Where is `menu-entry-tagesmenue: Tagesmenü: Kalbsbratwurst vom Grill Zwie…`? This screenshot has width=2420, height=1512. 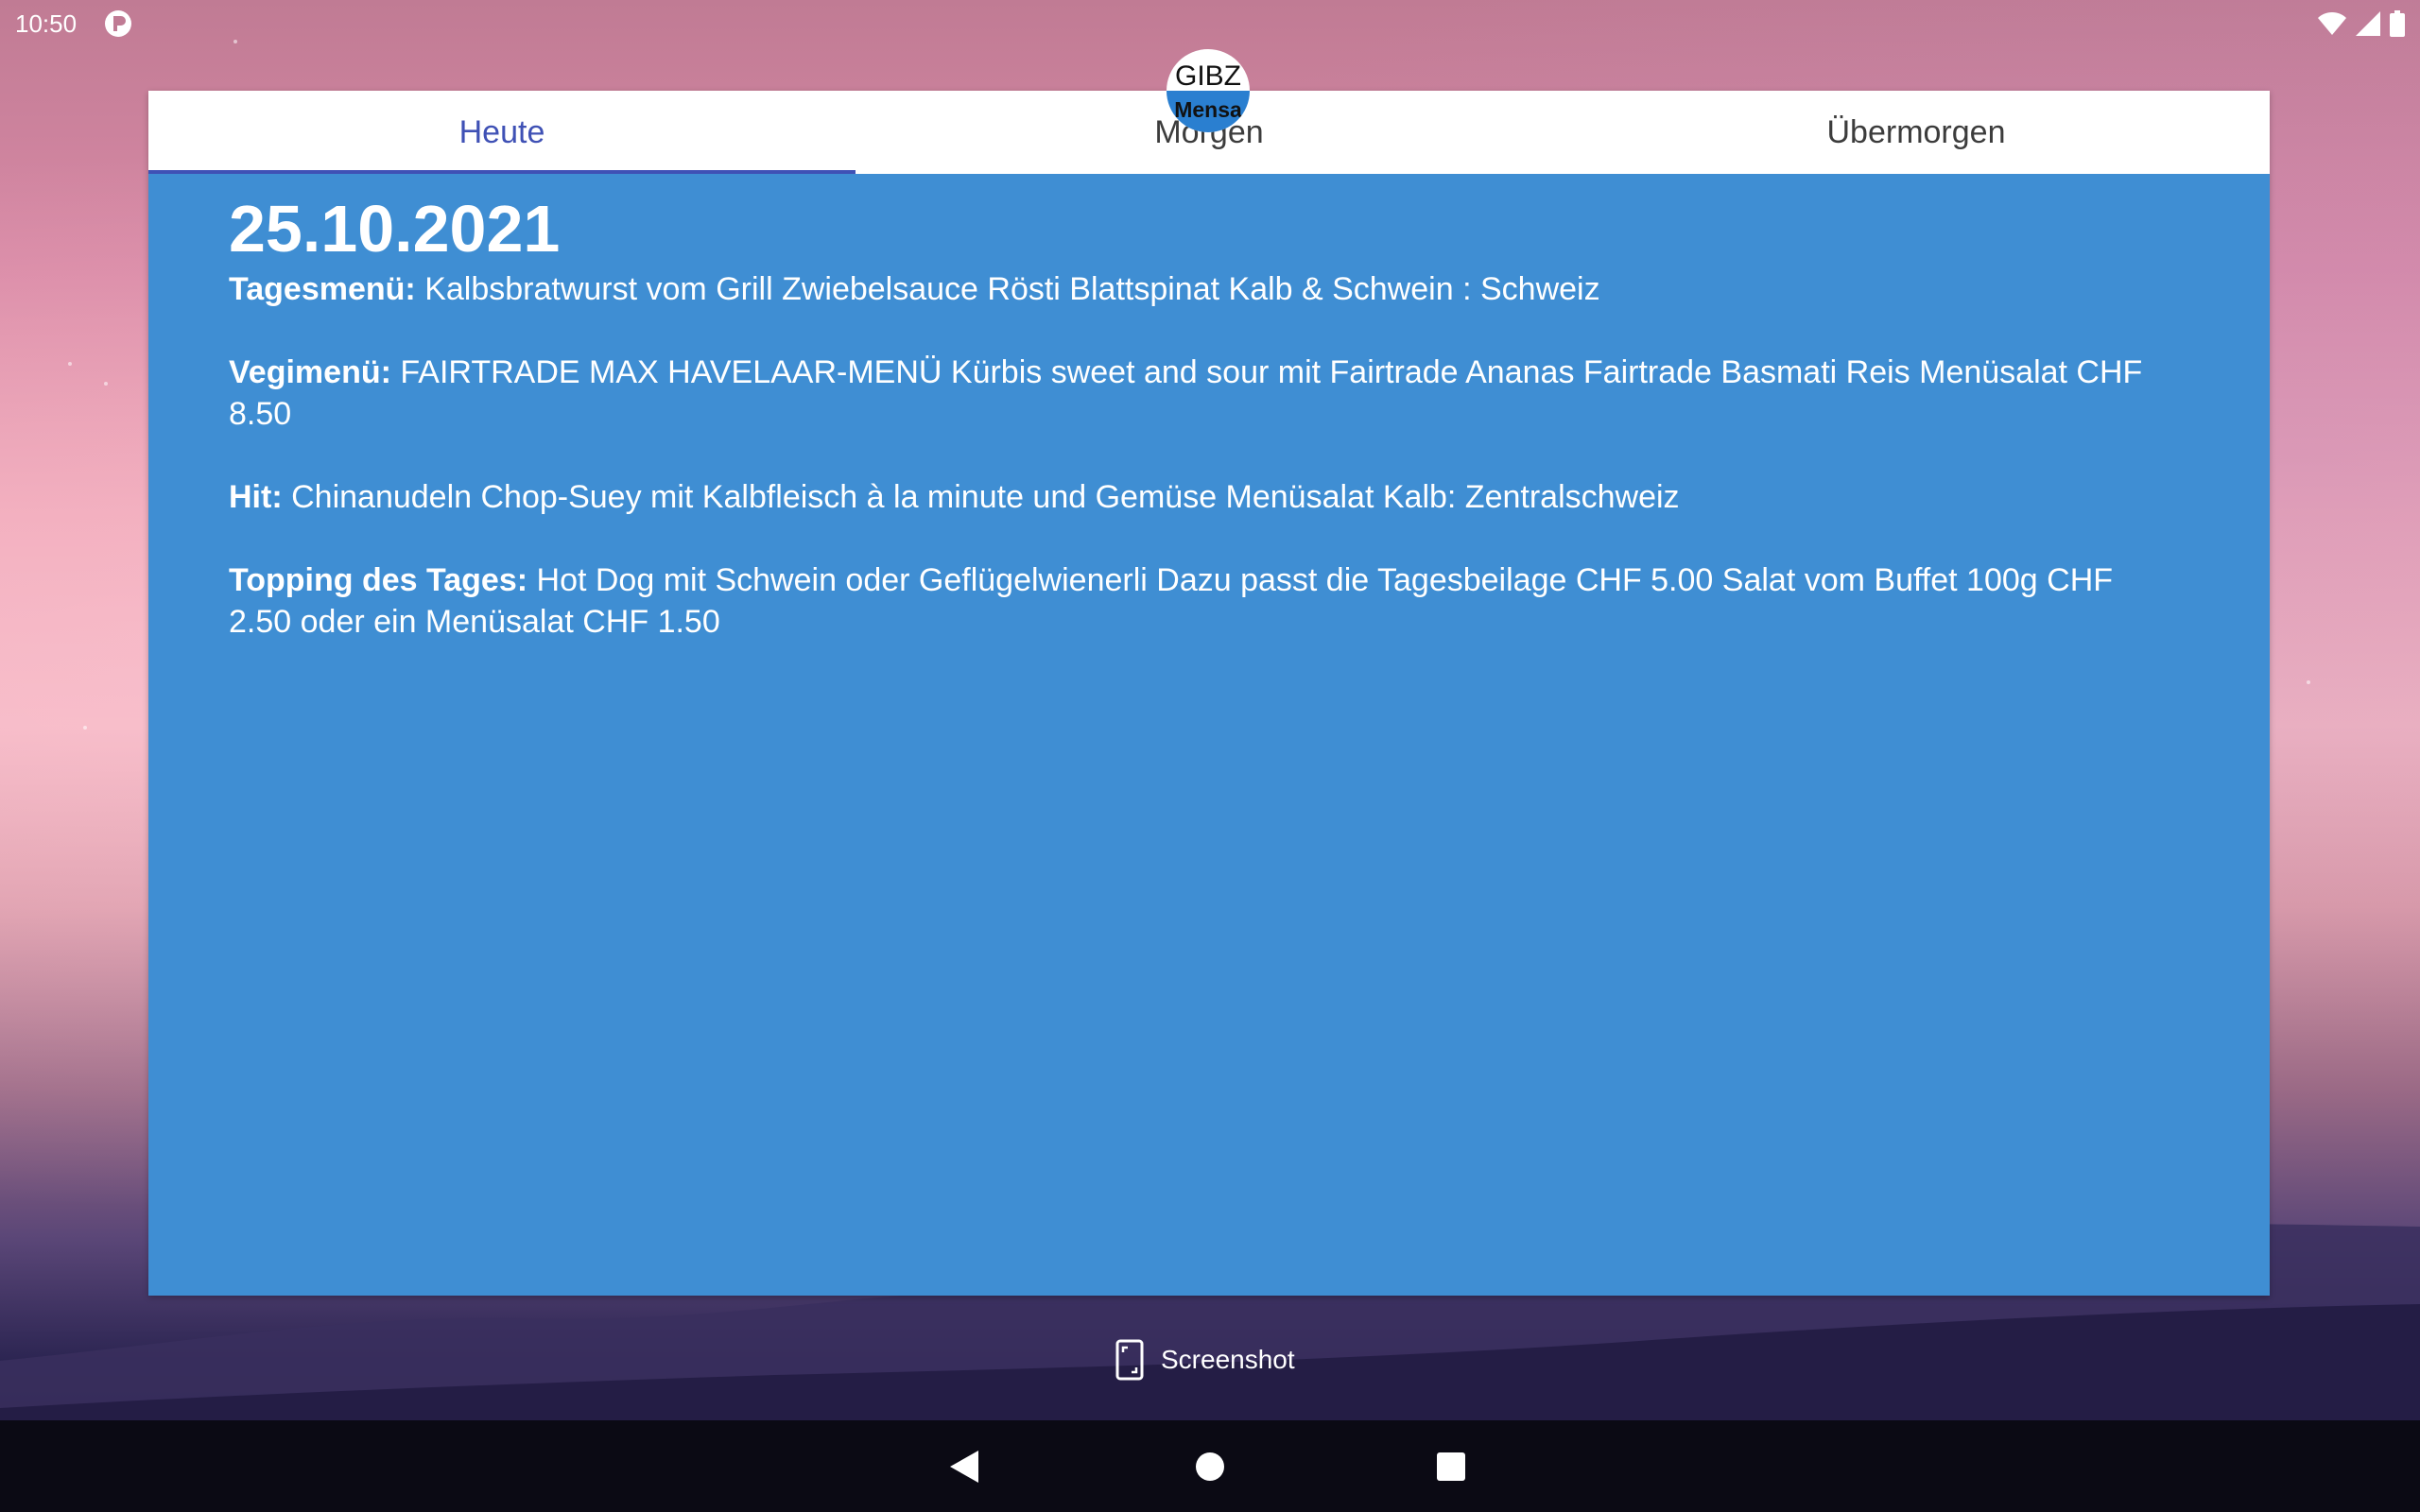 menu-entry-tagesmenue: Tagesmenü: Kalbsbratwurst vom Grill Zwie… is located at coordinates (1203, 289).